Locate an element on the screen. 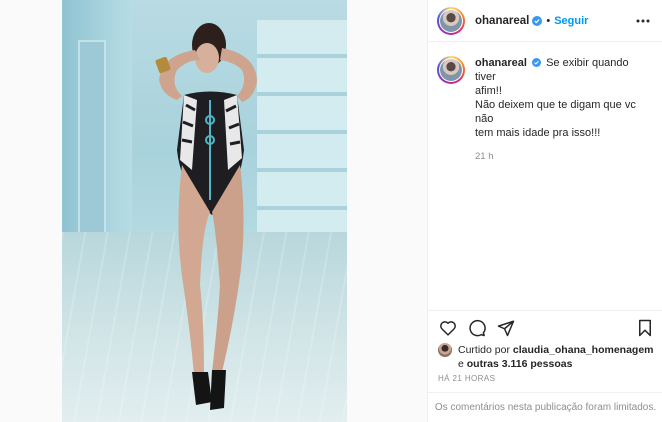  author-avatar is located at coordinates (451, 20).